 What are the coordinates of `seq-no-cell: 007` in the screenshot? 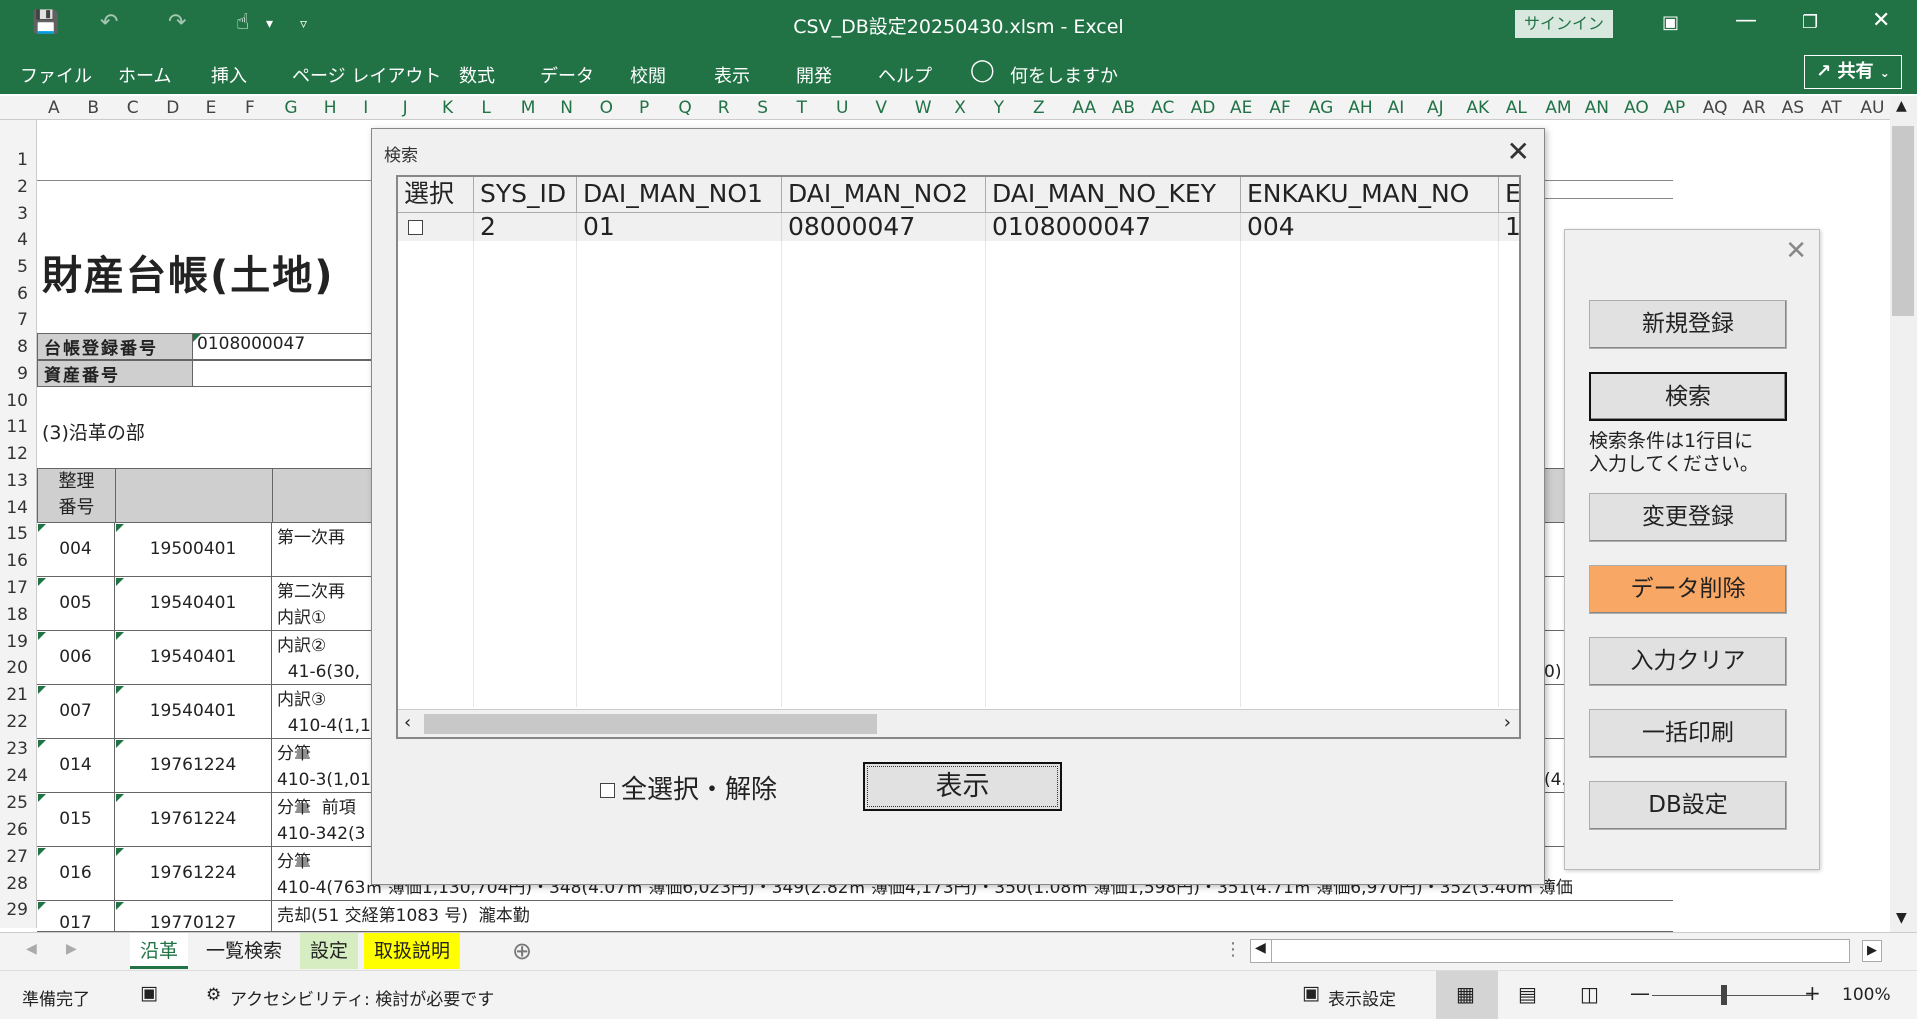 It's located at (76, 711).